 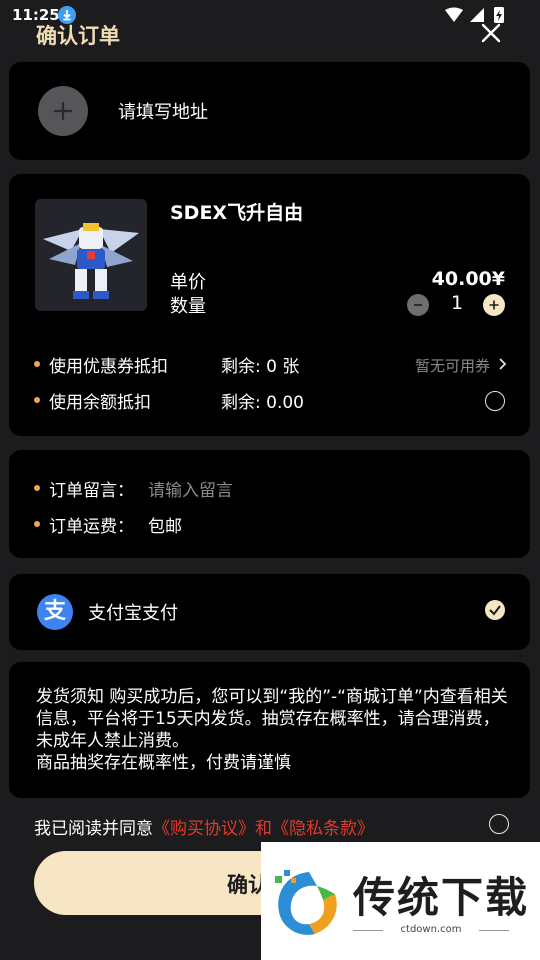 What do you see at coordinates (269, 612) in the screenshot?
I see `payment-method-card: 支 支付宝支付` at bounding box center [269, 612].